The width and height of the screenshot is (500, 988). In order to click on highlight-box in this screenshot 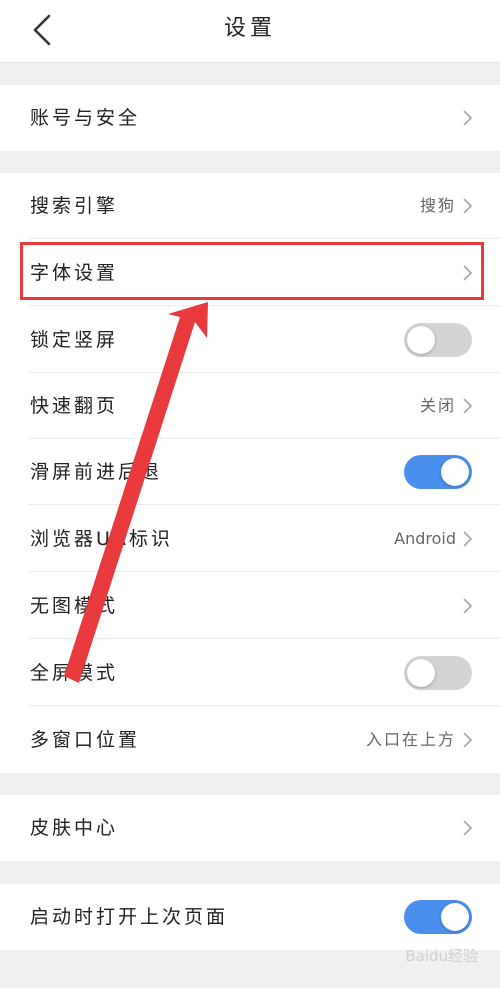, I will do `click(252, 271)`.